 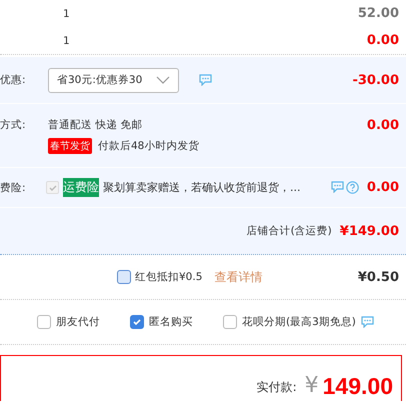 I want to click on shop-total-amount: ¥149.00, so click(x=369, y=231).